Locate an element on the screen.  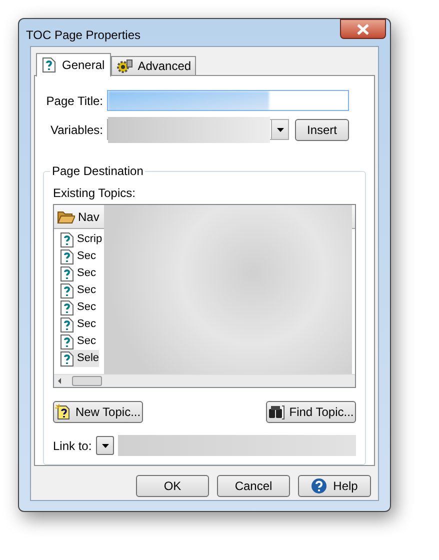
variables-dropdown is located at coordinates (198, 129).